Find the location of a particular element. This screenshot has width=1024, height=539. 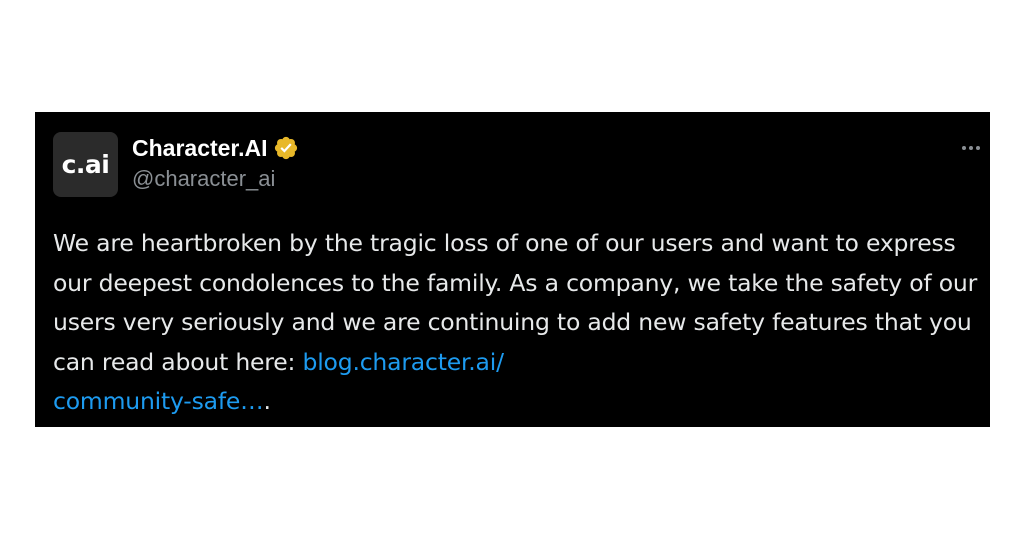

avatar: c.ai is located at coordinates (85, 164).